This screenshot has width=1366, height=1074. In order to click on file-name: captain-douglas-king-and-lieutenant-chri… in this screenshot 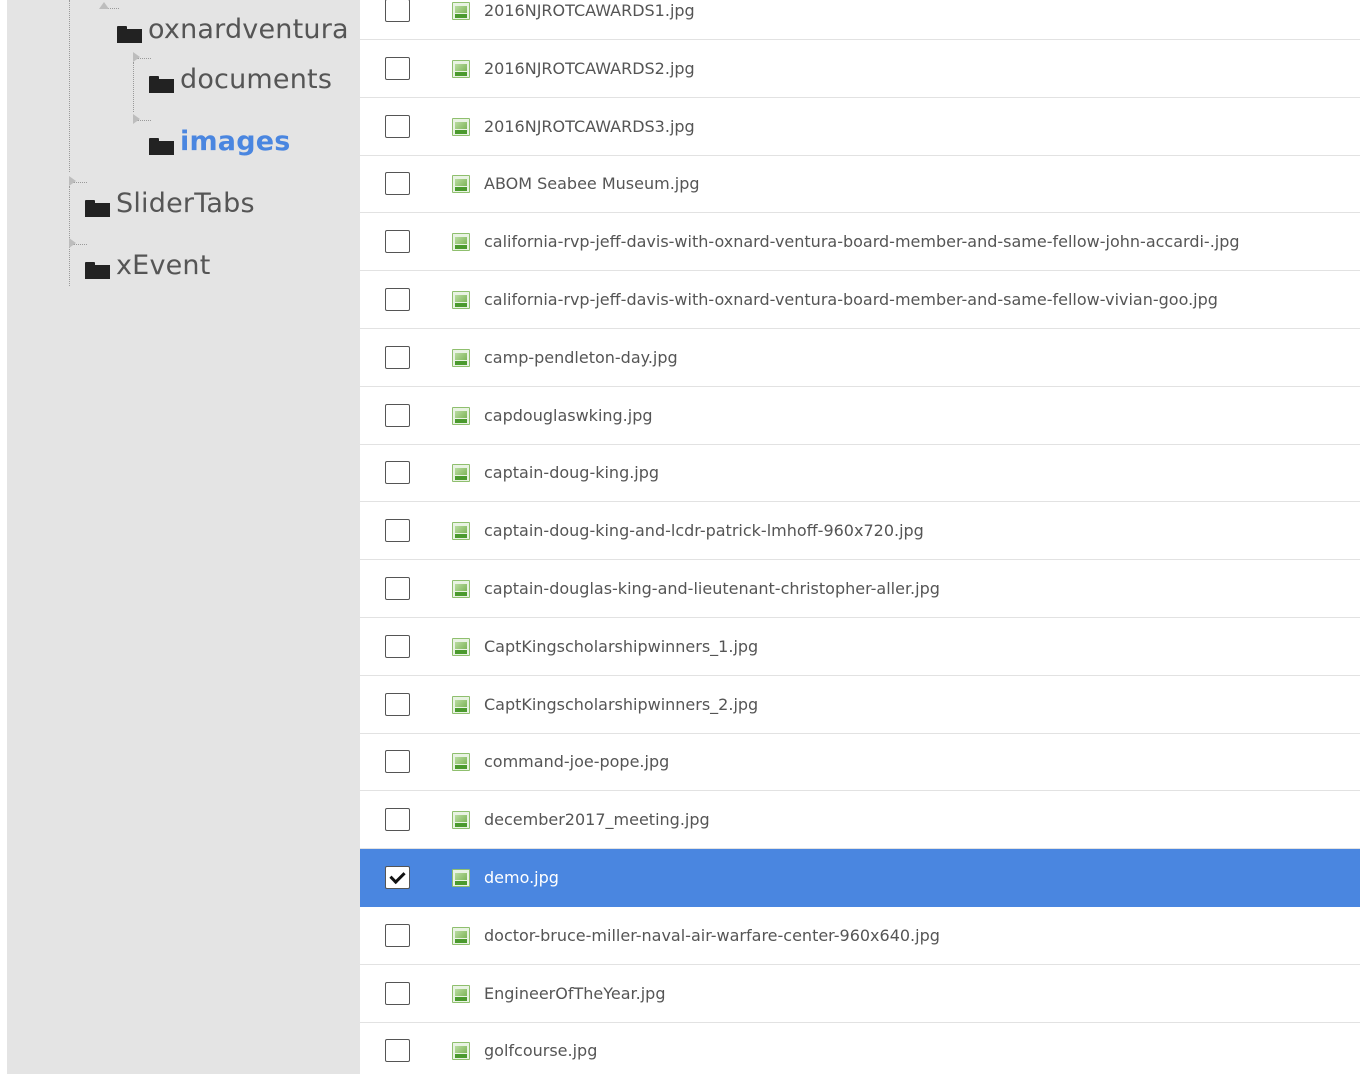, I will do `click(712, 588)`.